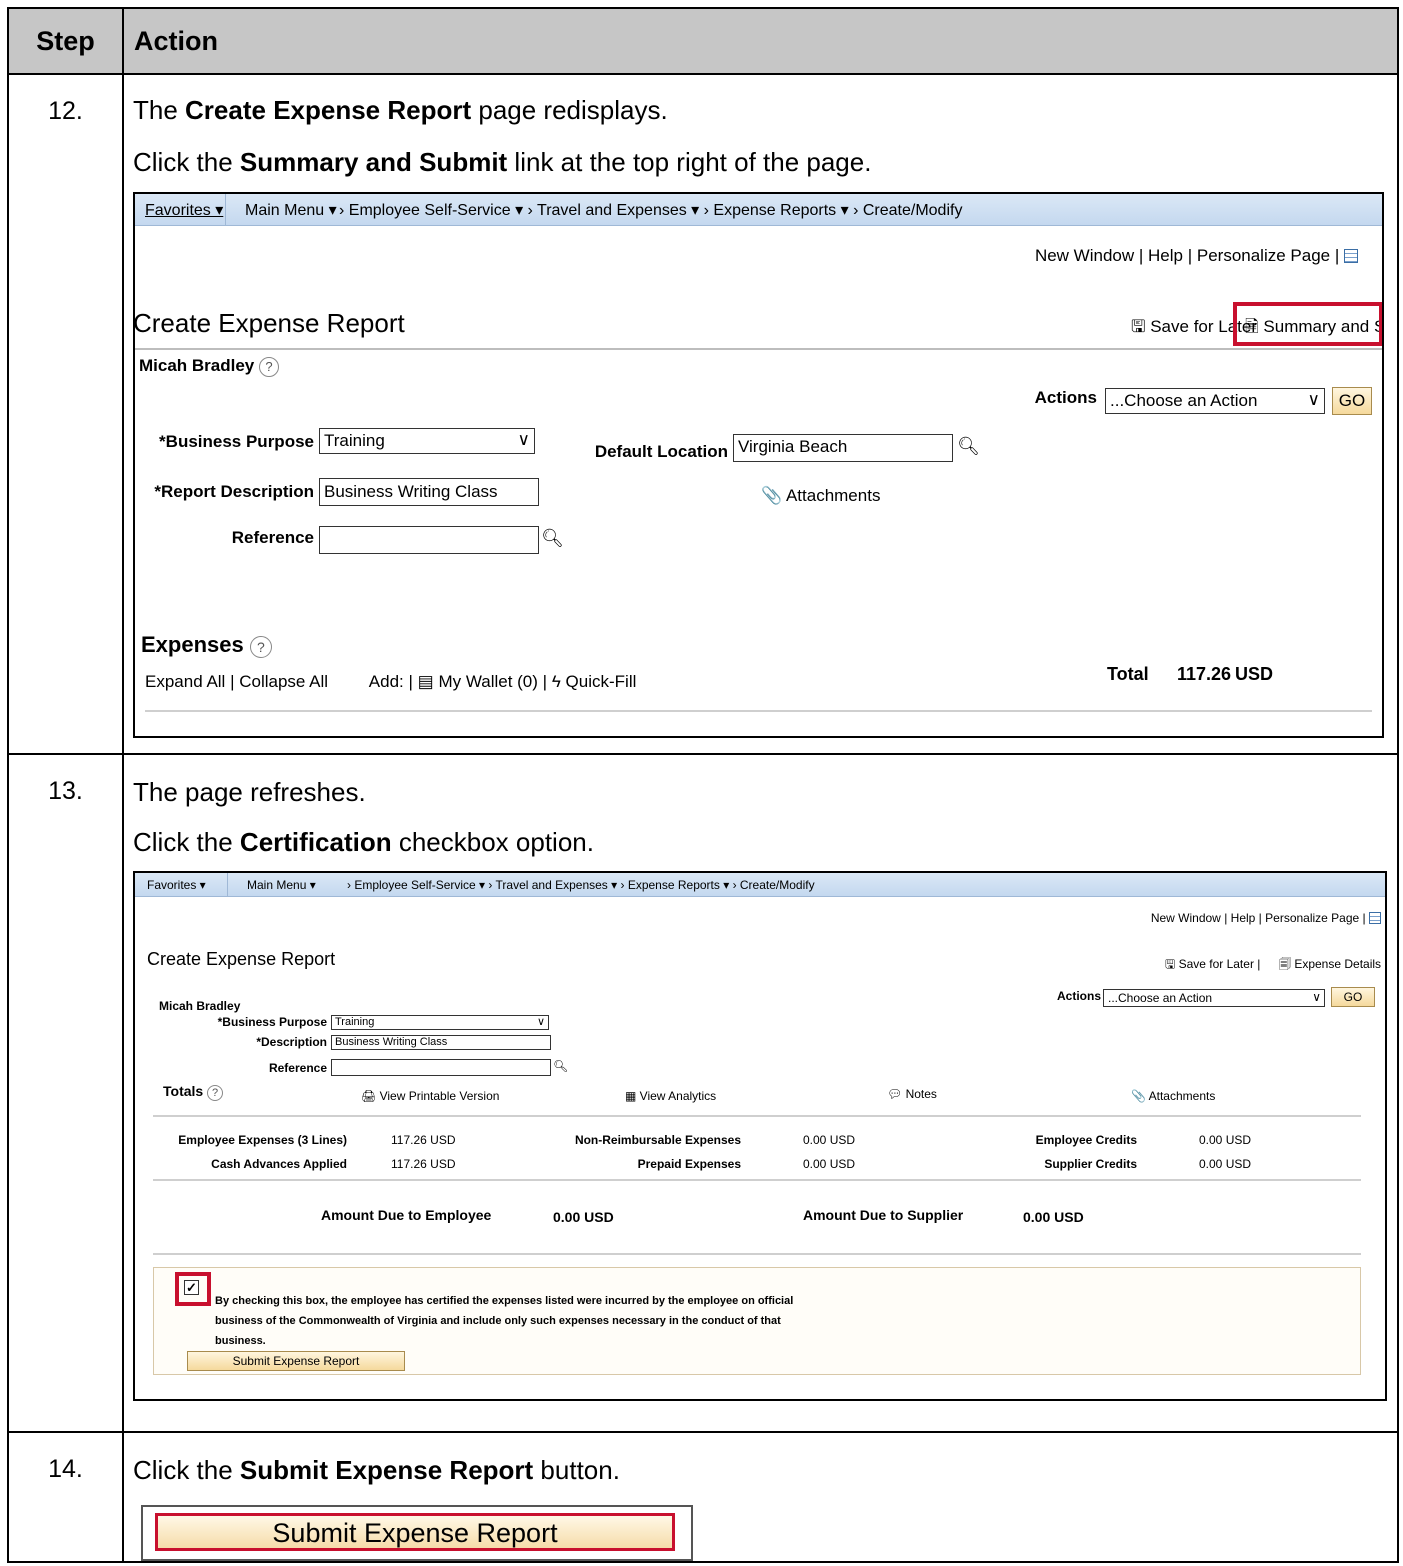  What do you see at coordinates (478, 681) in the screenshot?
I see `my-wallet-link: ▤ My Wallet (0)` at bounding box center [478, 681].